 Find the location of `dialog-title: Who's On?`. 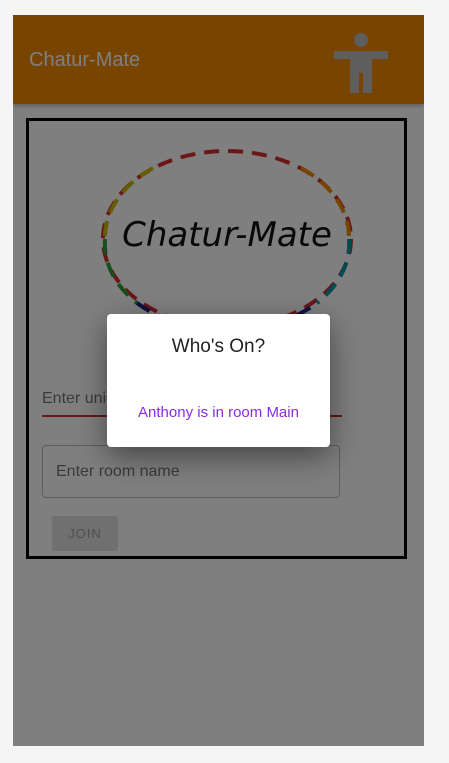

dialog-title: Who's On? is located at coordinates (218, 346).